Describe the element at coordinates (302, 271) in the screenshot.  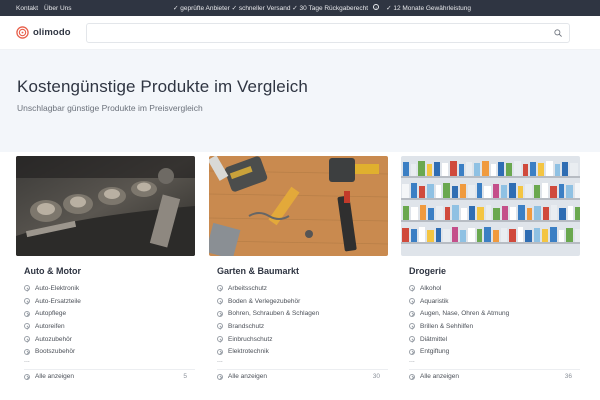
I see `category-title: Garten & Baumarkt` at that location.